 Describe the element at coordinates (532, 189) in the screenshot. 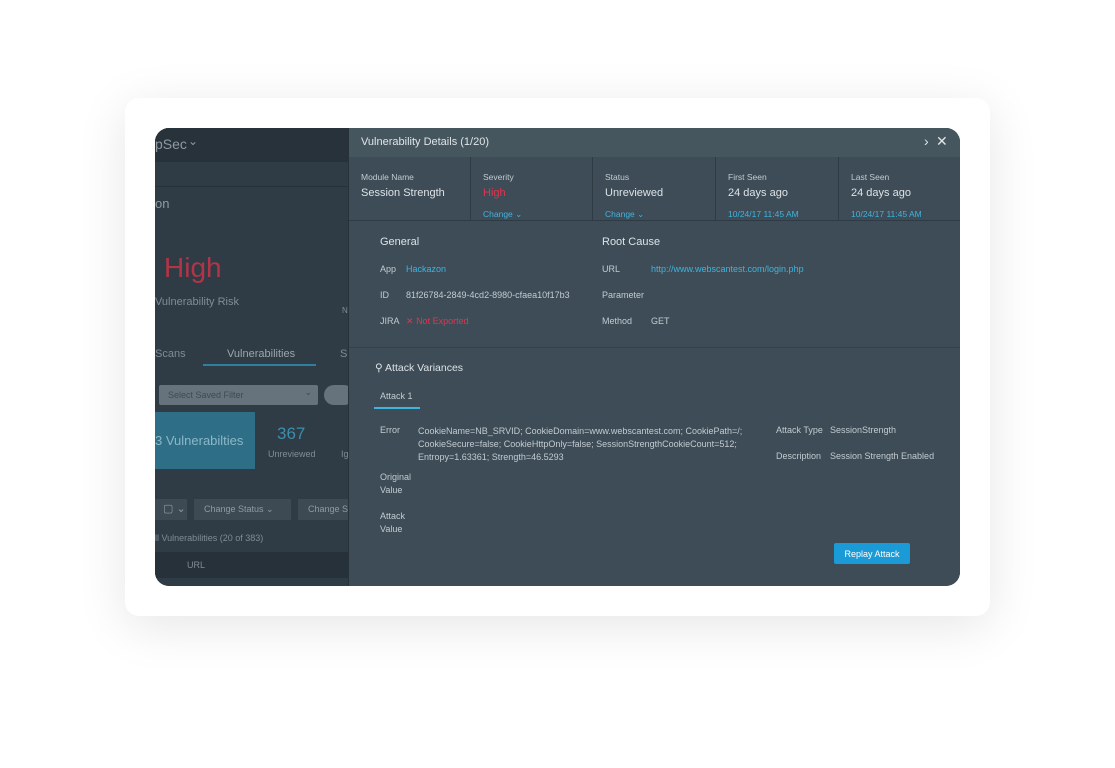

I see `meta-severity: Severity High Change ⌄` at that location.